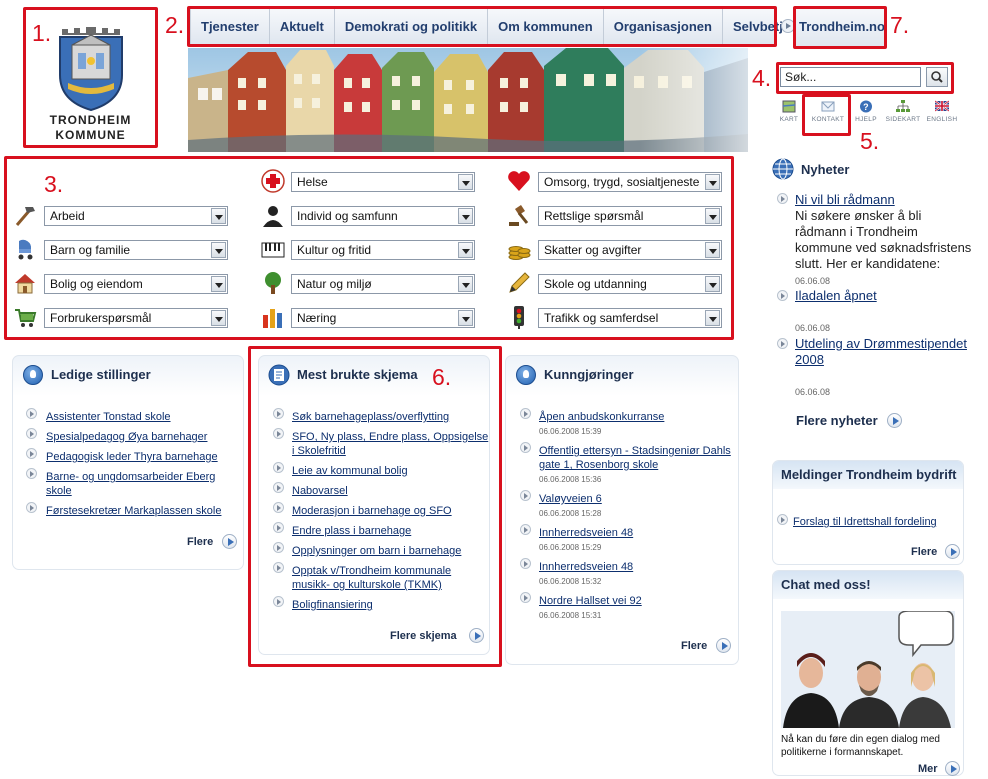 Image resolution: width=988 pixels, height=779 pixels. I want to click on nyheter-date-3: 06.06.08, so click(813, 392).